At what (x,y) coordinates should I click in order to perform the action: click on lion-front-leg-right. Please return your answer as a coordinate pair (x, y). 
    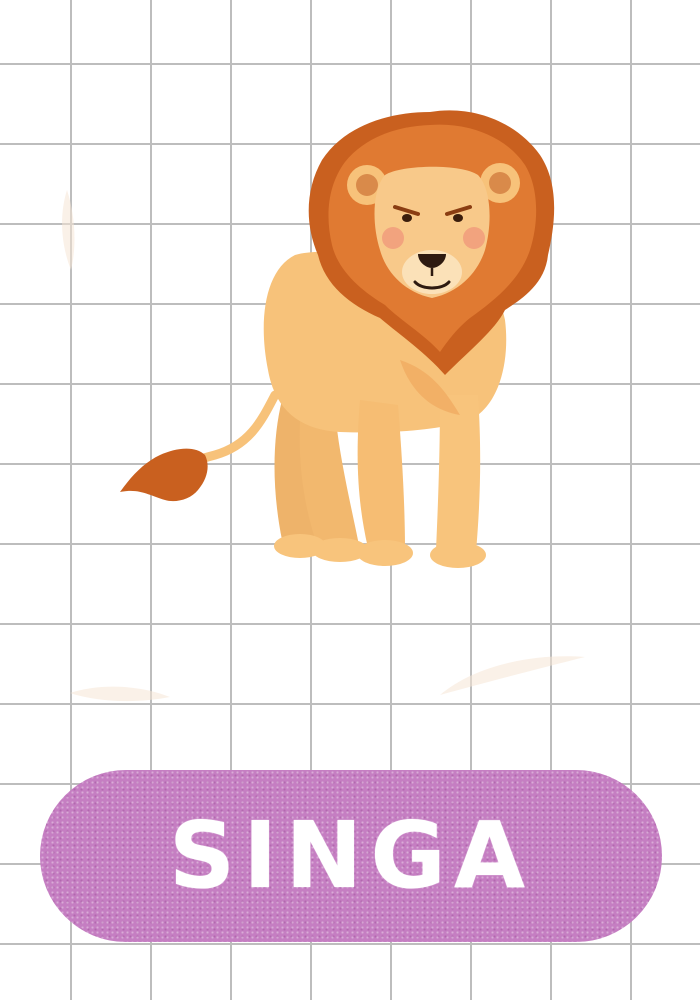
    Looking at the image, I should click on (458, 473).